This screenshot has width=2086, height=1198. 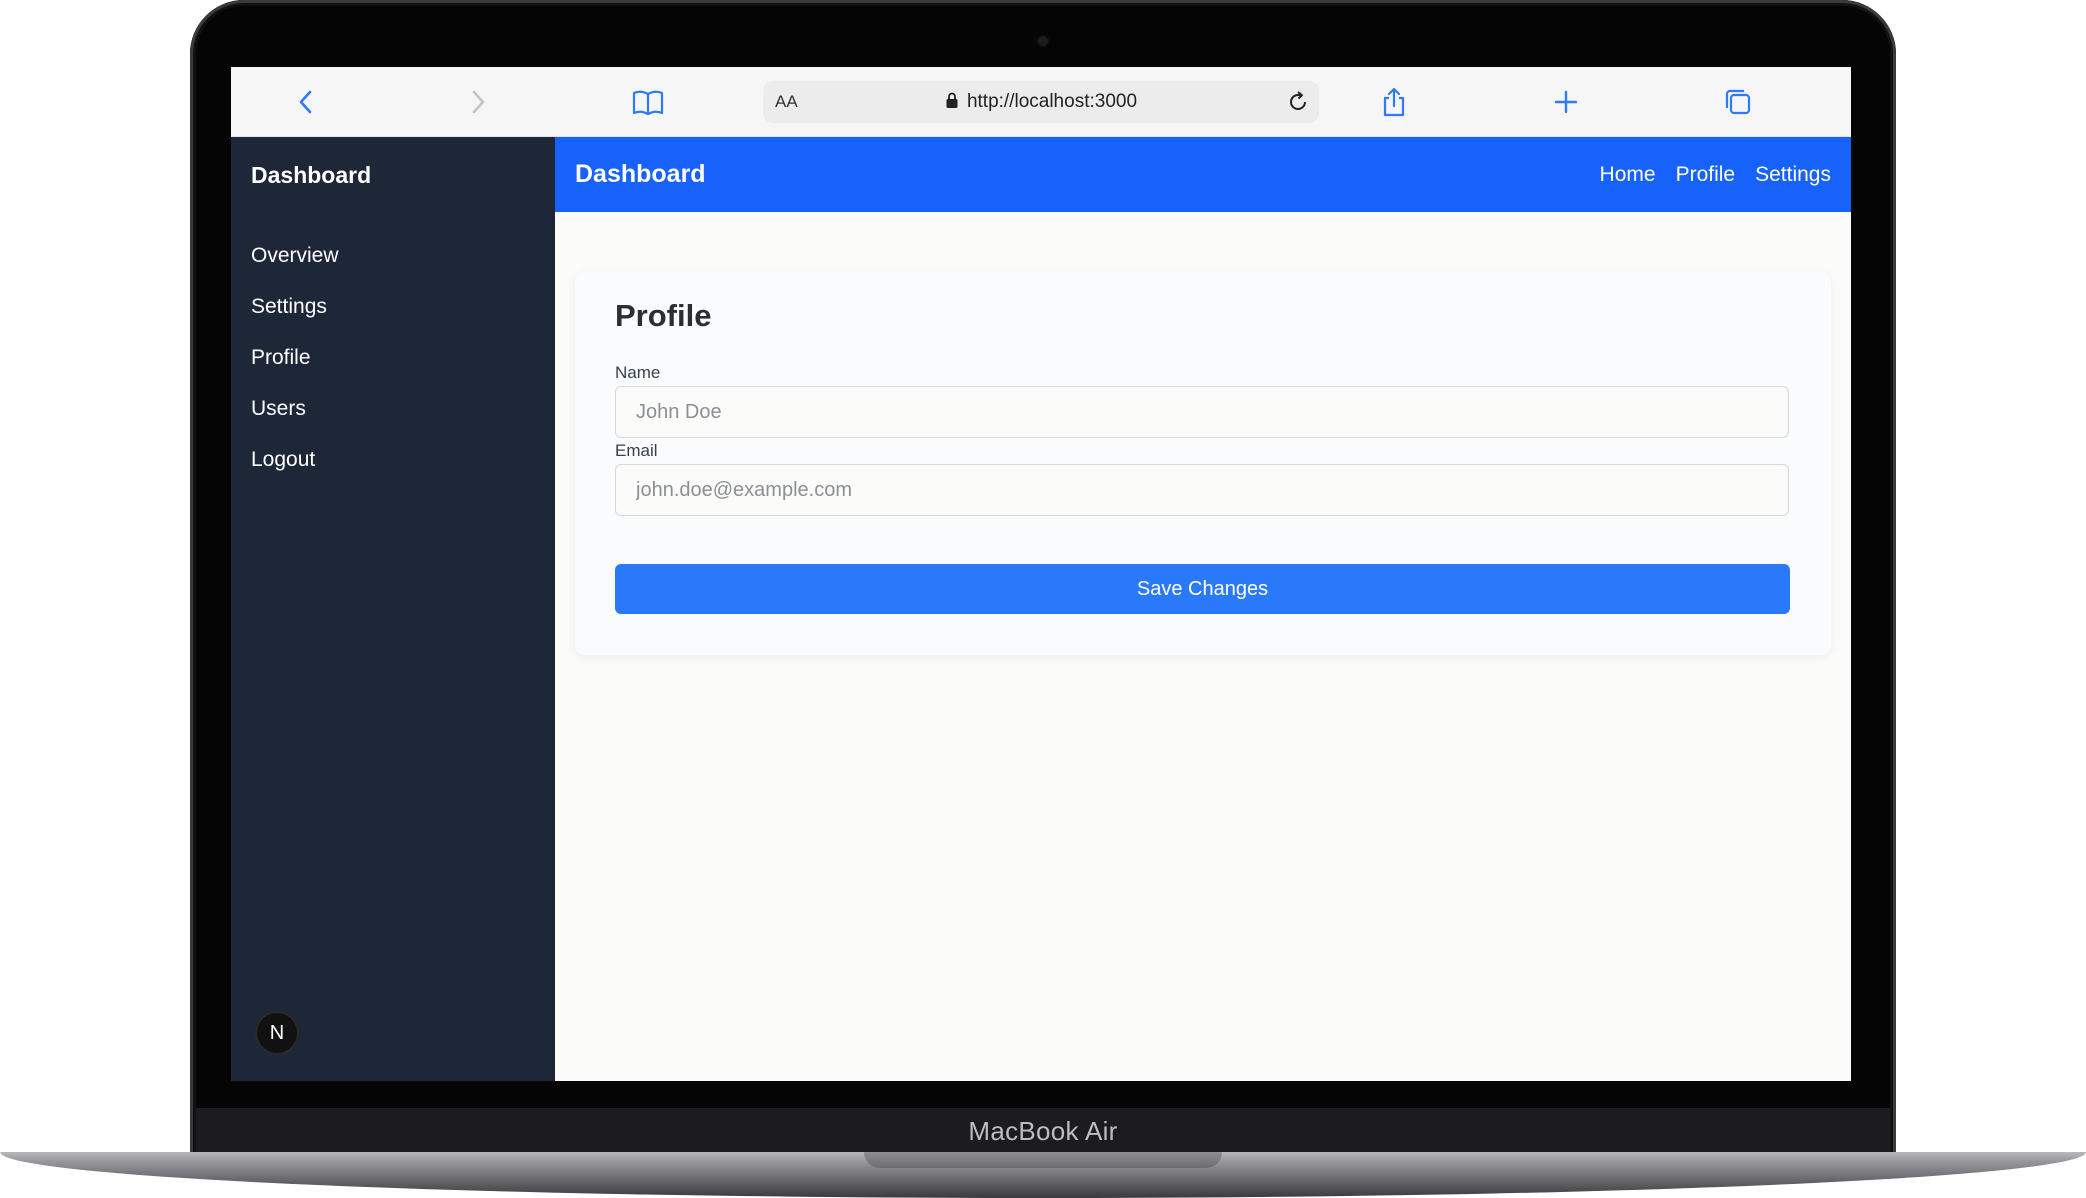 I want to click on profile-title: Profile, so click(x=663, y=315).